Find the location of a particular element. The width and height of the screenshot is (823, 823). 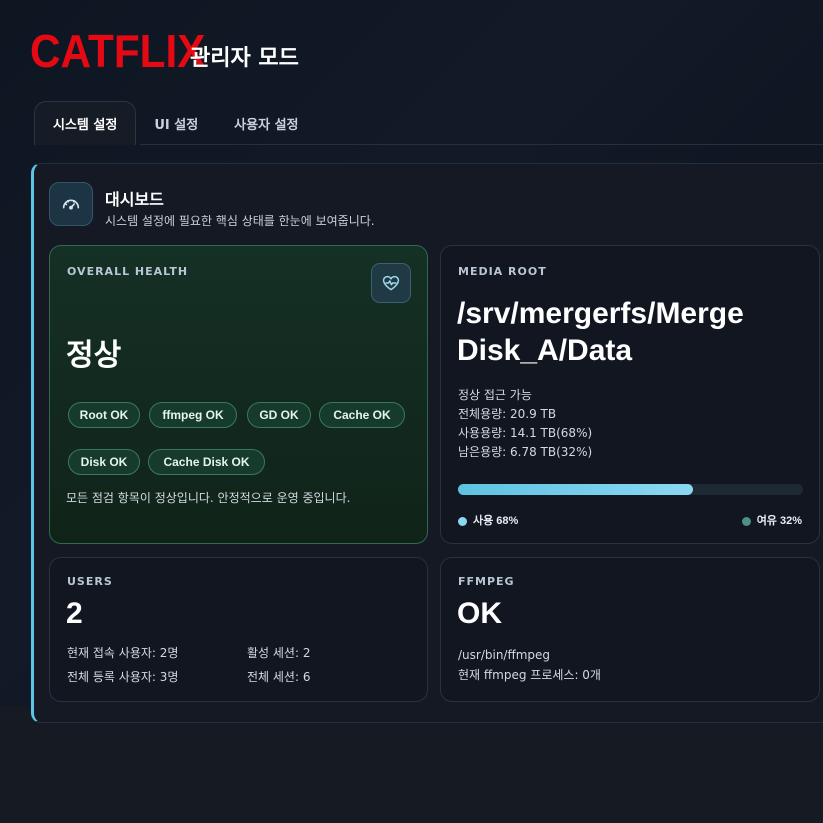

disk-usage-bar is located at coordinates (630, 489).